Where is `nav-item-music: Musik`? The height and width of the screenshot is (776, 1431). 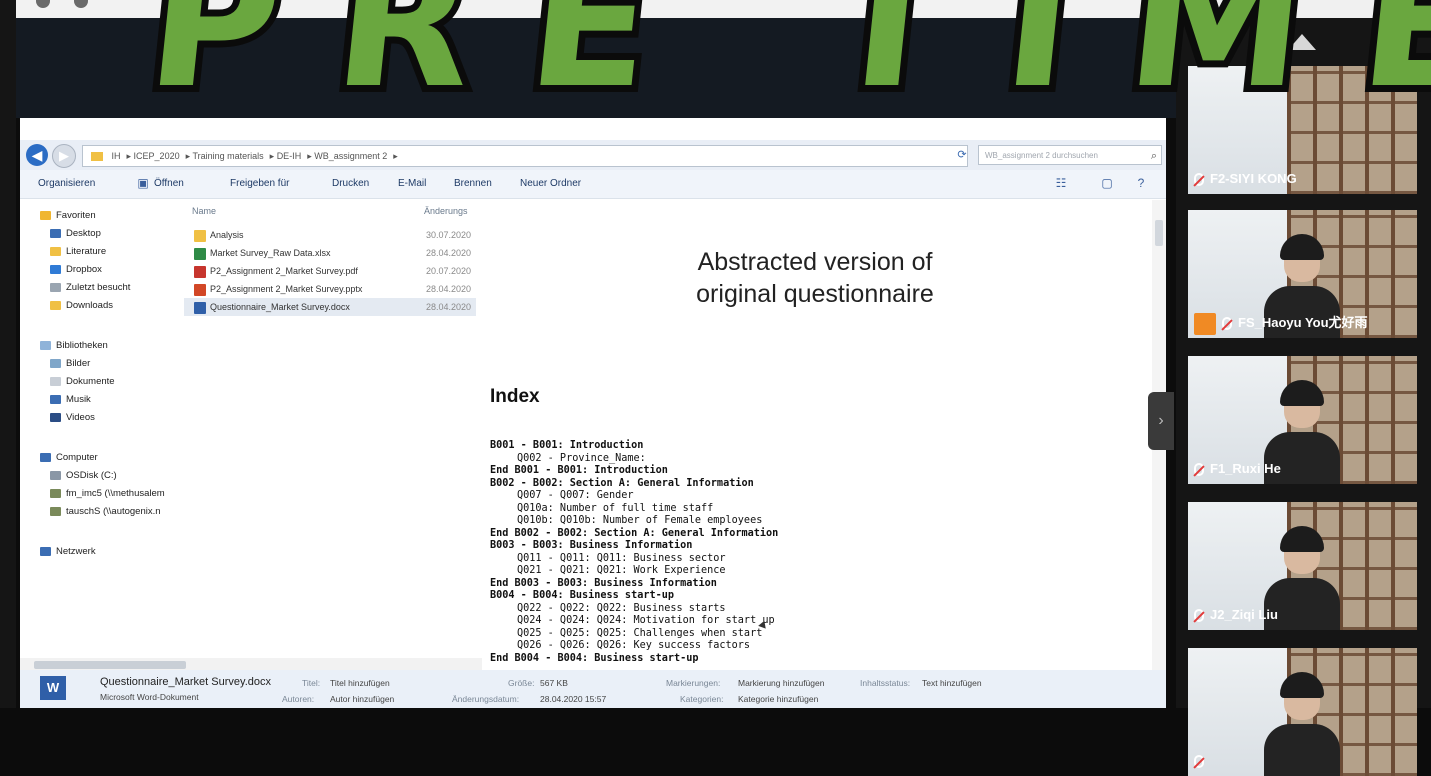
nav-item-music: Musik is located at coordinates (70, 400).